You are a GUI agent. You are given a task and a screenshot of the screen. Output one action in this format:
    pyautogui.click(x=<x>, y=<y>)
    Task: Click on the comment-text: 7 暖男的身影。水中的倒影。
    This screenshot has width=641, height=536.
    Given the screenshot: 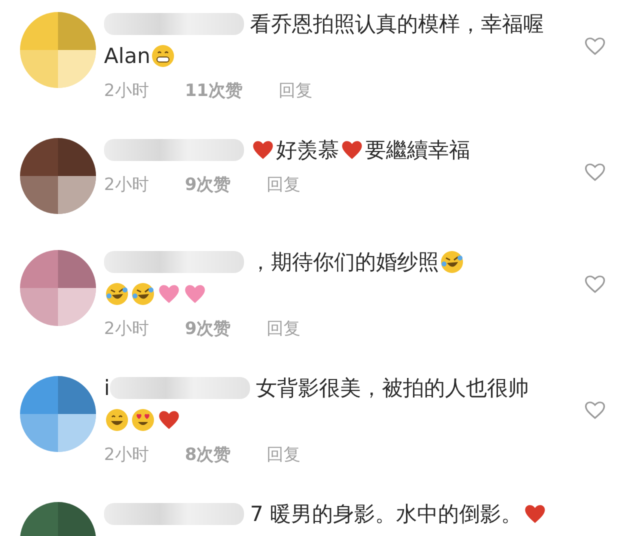 What is the action you would take?
    pyautogui.click(x=386, y=514)
    